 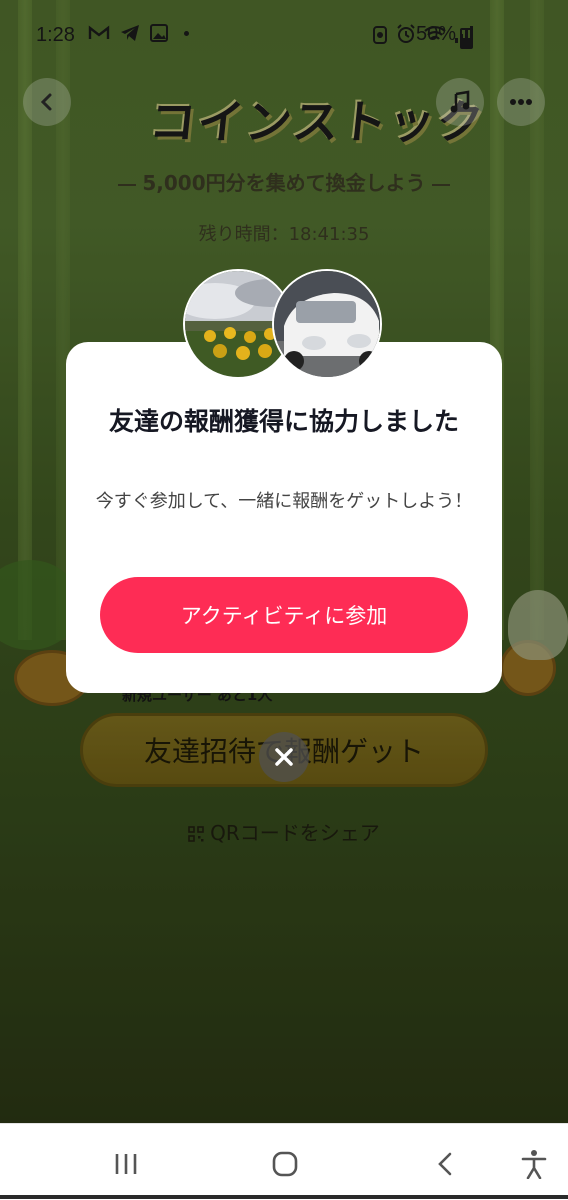 What do you see at coordinates (327, 324) in the screenshot?
I see `user-avatar` at bounding box center [327, 324].